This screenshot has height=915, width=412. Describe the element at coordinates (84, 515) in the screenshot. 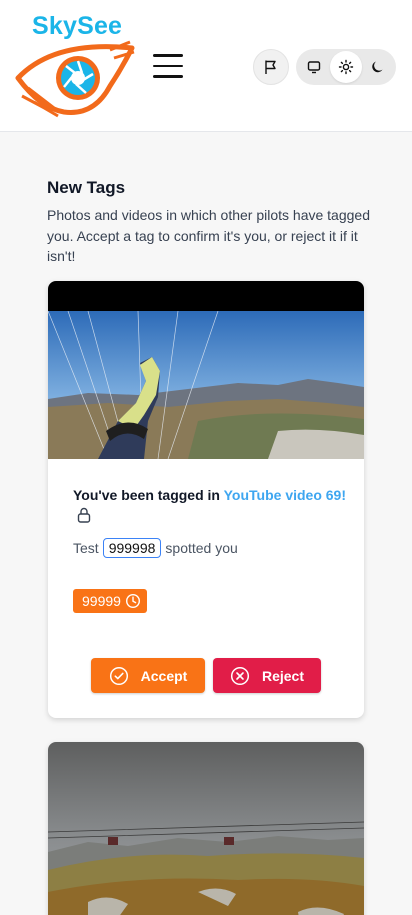

I see `lock-icon` at that location.